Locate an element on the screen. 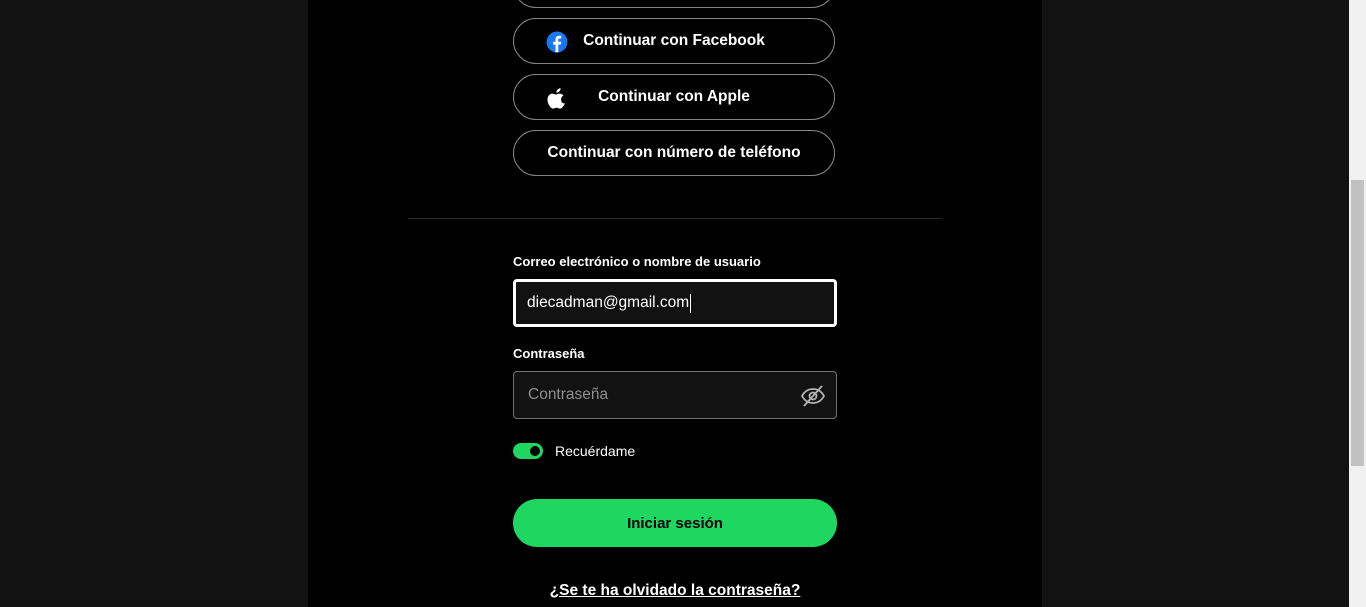 The image size is (1366, 607). email-field: diecadman@gmail.com is located at coordinates (675, 303).